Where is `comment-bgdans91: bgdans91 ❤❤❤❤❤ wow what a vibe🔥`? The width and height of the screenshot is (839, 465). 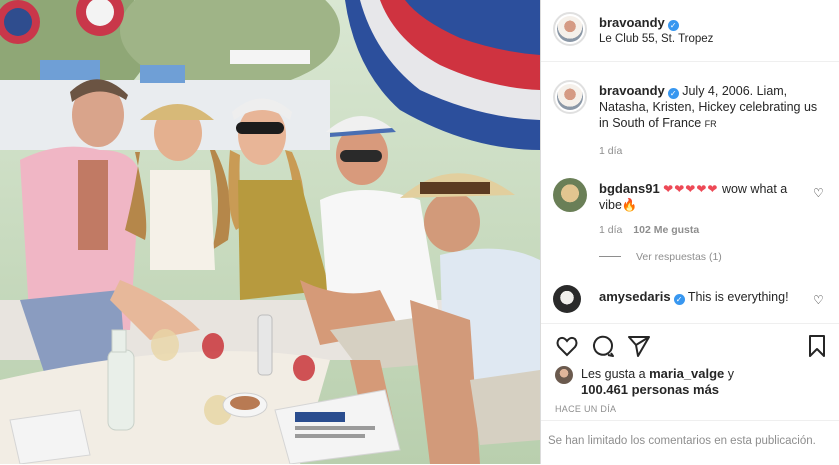
comment-bgdans91: bgdans91 ❤❤❤❤❤ wow what a vibe🔥 is located at coordinates (701, 197).